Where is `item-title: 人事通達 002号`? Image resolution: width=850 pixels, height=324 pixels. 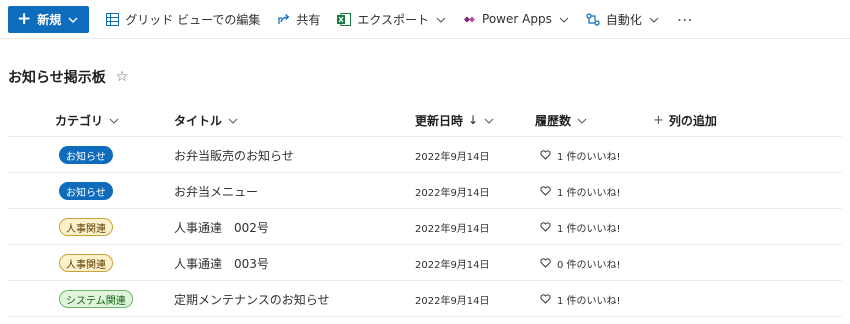 item-title: 人事通達 002号 is located at coordinates (221, 227).